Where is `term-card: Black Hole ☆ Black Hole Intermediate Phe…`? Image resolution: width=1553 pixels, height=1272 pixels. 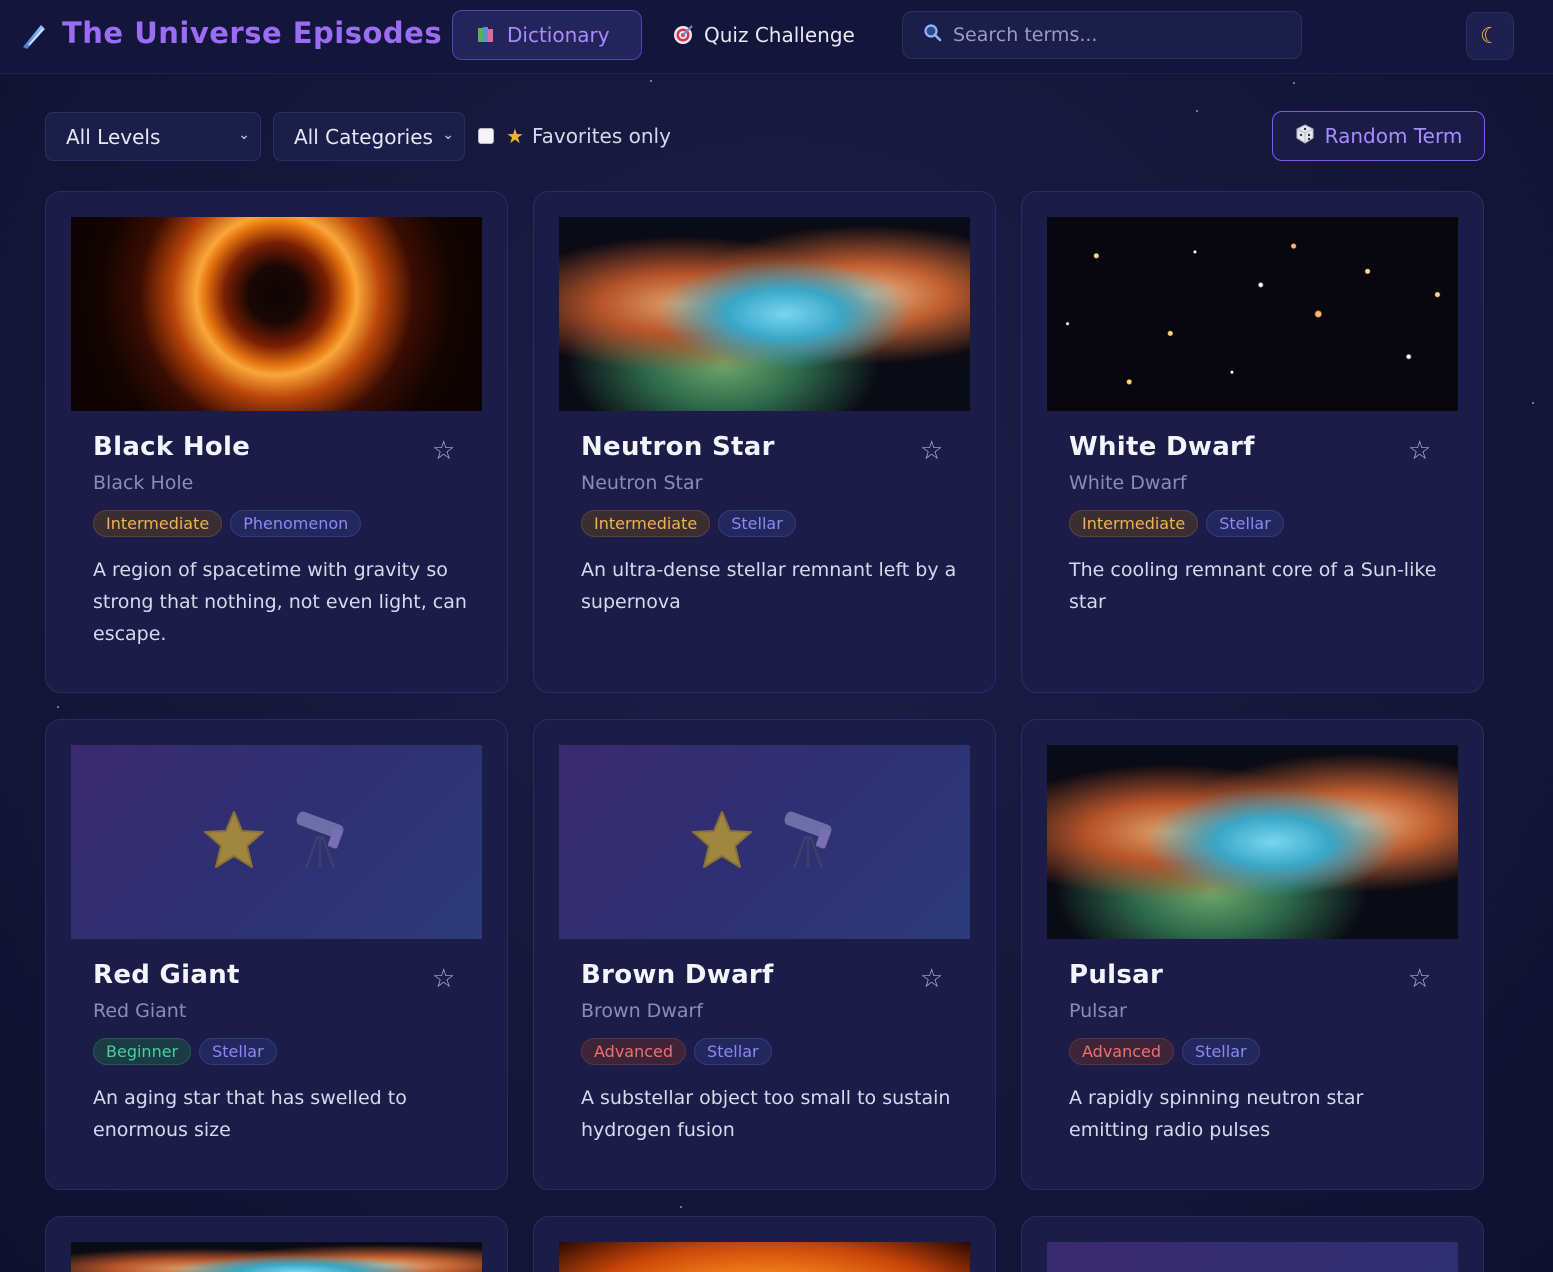 term-card: Black Hole ☆ Black Hole Intermediate Phe… is located at coordinates (276, 442).